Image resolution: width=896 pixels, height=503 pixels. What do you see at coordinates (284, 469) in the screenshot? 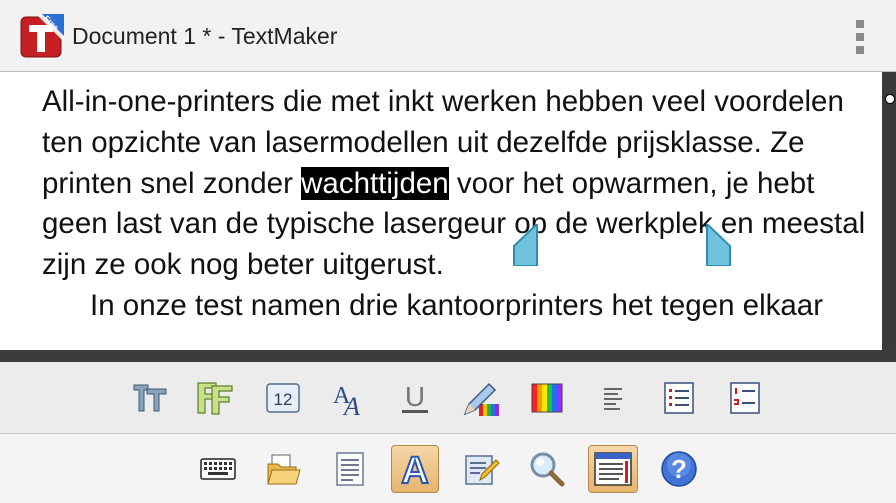
I see `file-open-icon` at bounding box center [284, 469].